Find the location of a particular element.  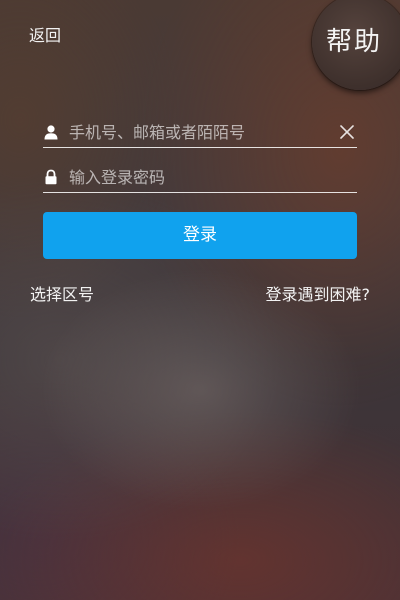

password-field is located at coordinates (200, 177).